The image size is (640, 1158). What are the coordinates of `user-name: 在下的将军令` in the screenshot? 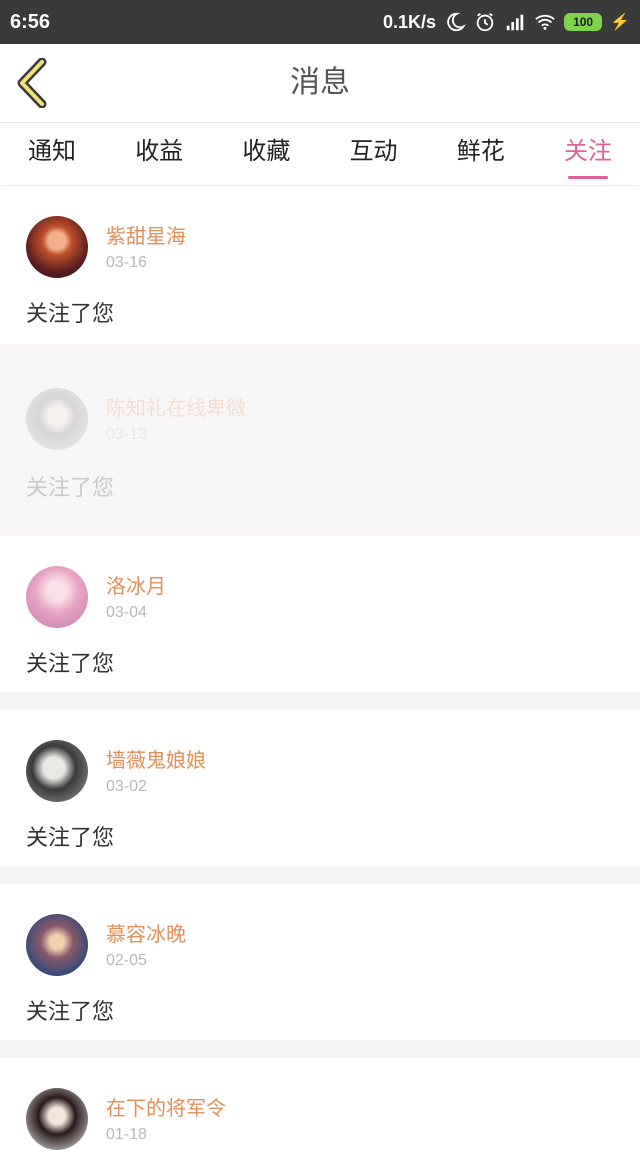 It's located at (166, 1106).